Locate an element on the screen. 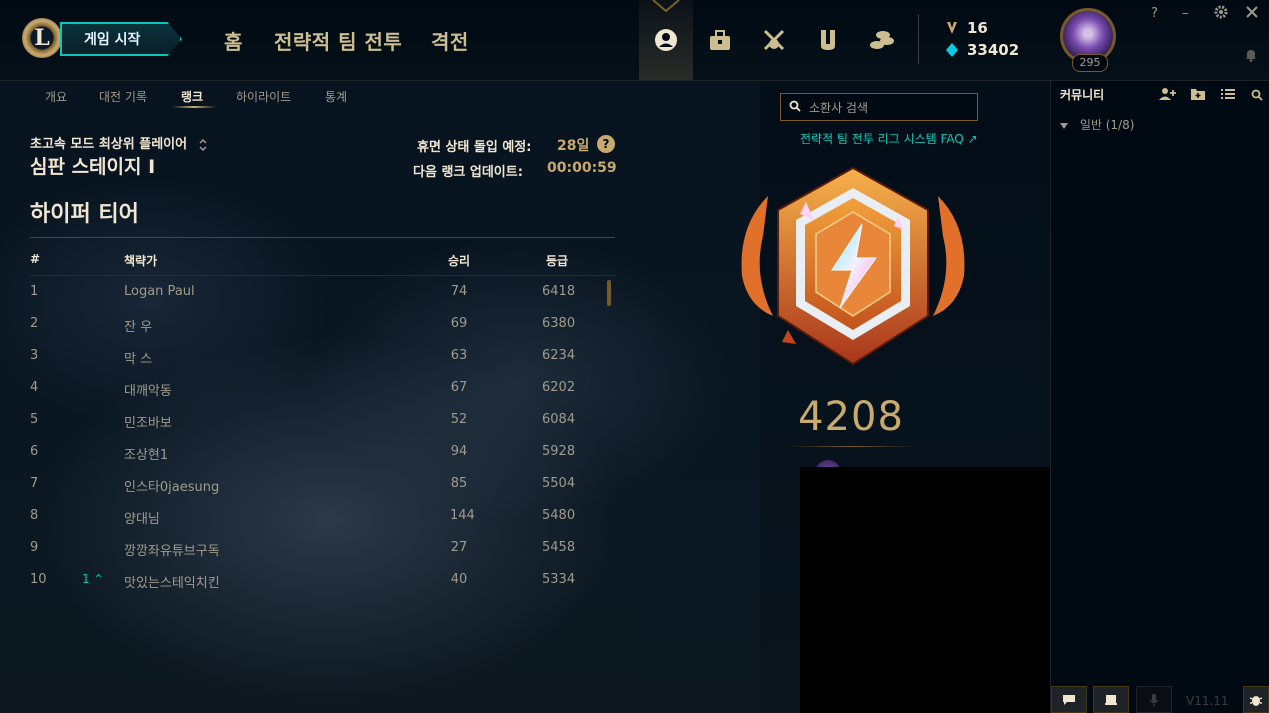 This screenshot has width=1269, height=713. coins-icon is located at coordinates (882, 40).